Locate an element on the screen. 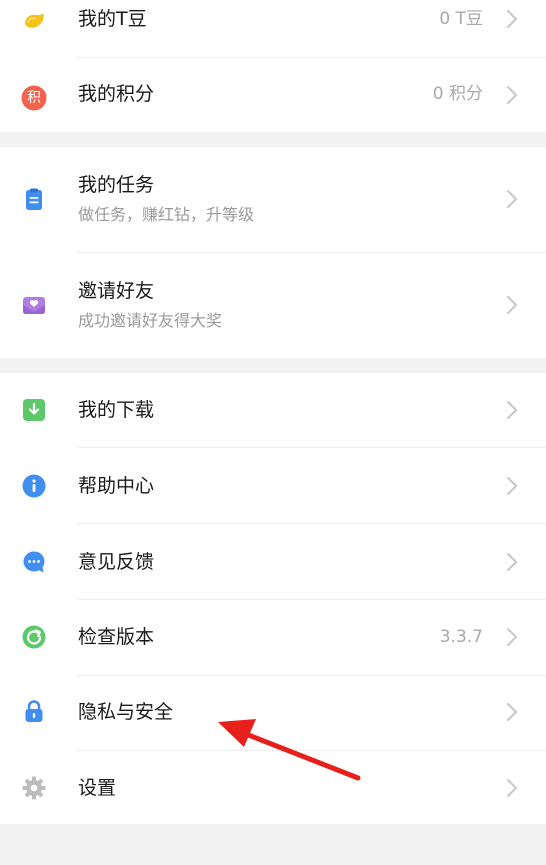  menu-item-title: 我的任务 is located at coordinates (116, 185).